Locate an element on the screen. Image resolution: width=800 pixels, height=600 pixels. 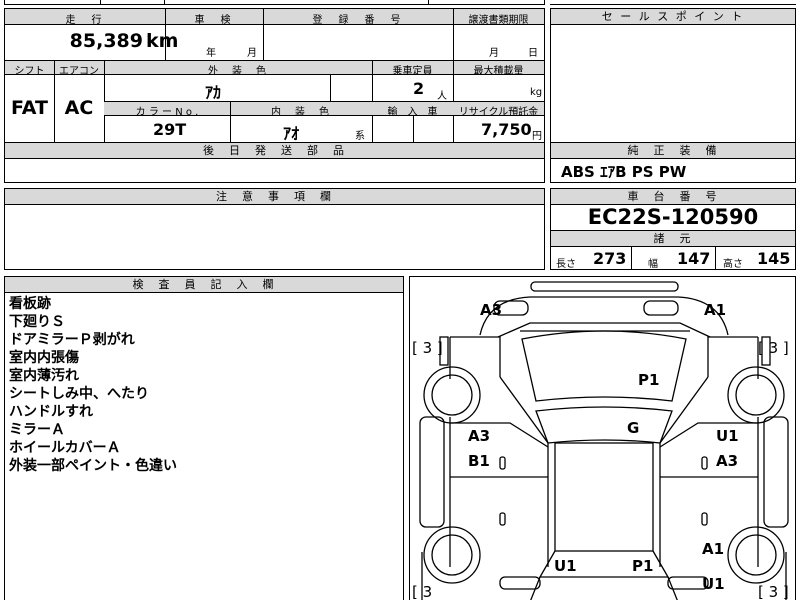
mark-right-door-a3: A3 is located at coordinates (727, 461).